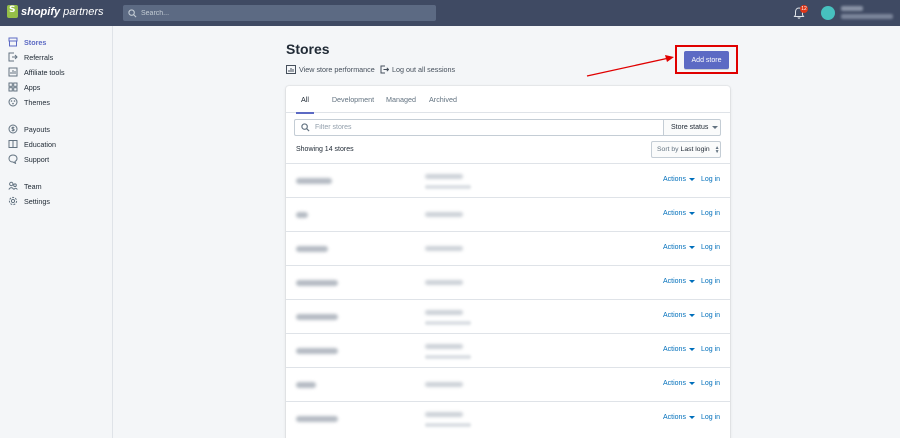 This screenshot has width=900, height=438. What do you see at coordinates (450, 13) in the screenshot?
I see `top-bar: shopify partners 12` at bounding box center [450, 13].